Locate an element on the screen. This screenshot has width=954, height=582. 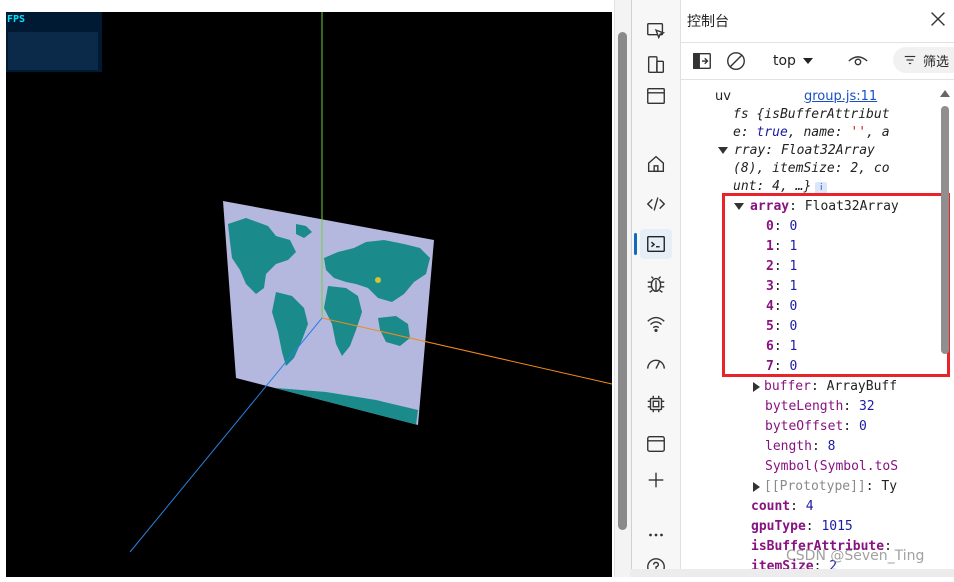
devtools-titlebar: 控制台 is located at coordinates (817, 20).